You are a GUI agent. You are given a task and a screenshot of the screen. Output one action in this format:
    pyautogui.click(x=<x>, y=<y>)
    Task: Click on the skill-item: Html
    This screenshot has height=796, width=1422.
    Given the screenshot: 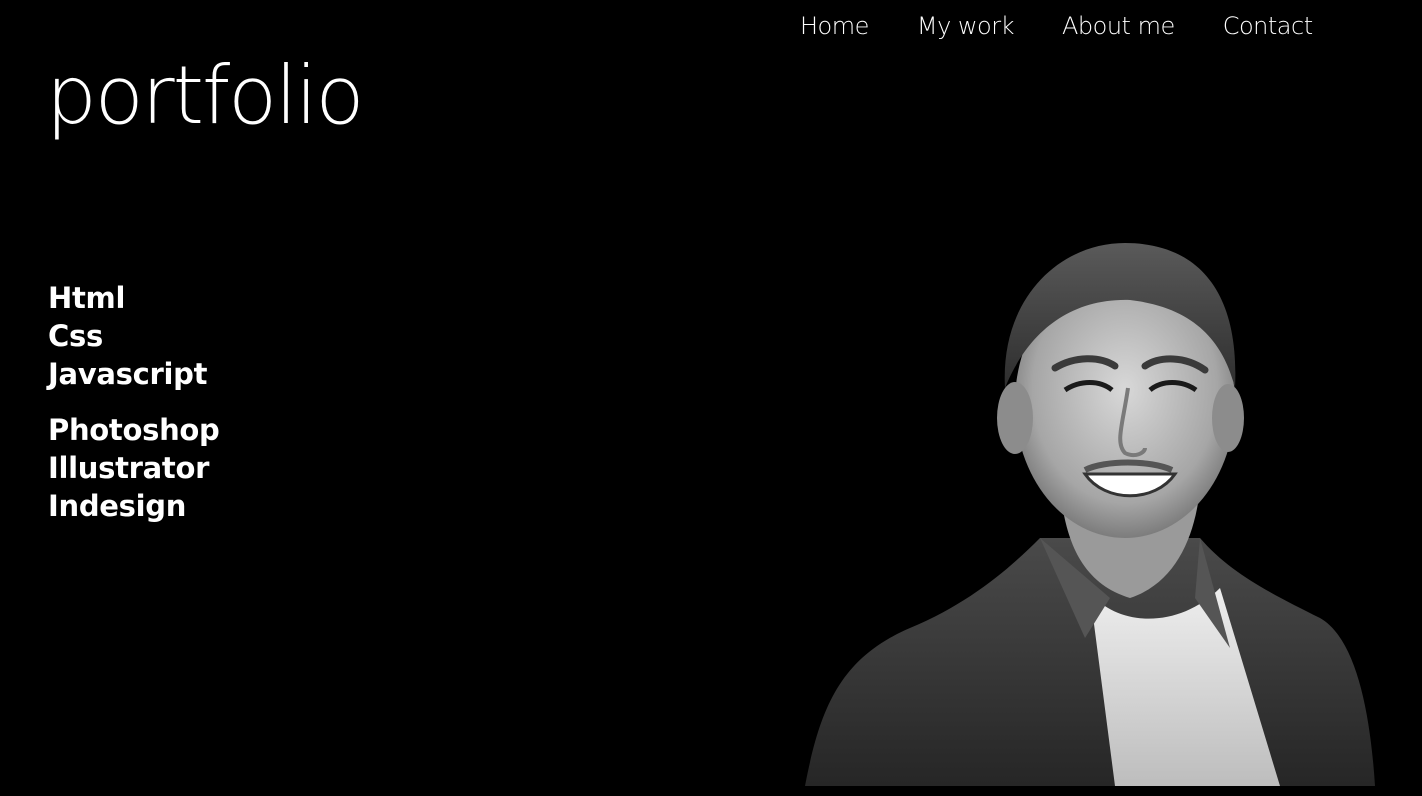 What is the action you would take?
    pyautogui.click(x=87, y=298)
    